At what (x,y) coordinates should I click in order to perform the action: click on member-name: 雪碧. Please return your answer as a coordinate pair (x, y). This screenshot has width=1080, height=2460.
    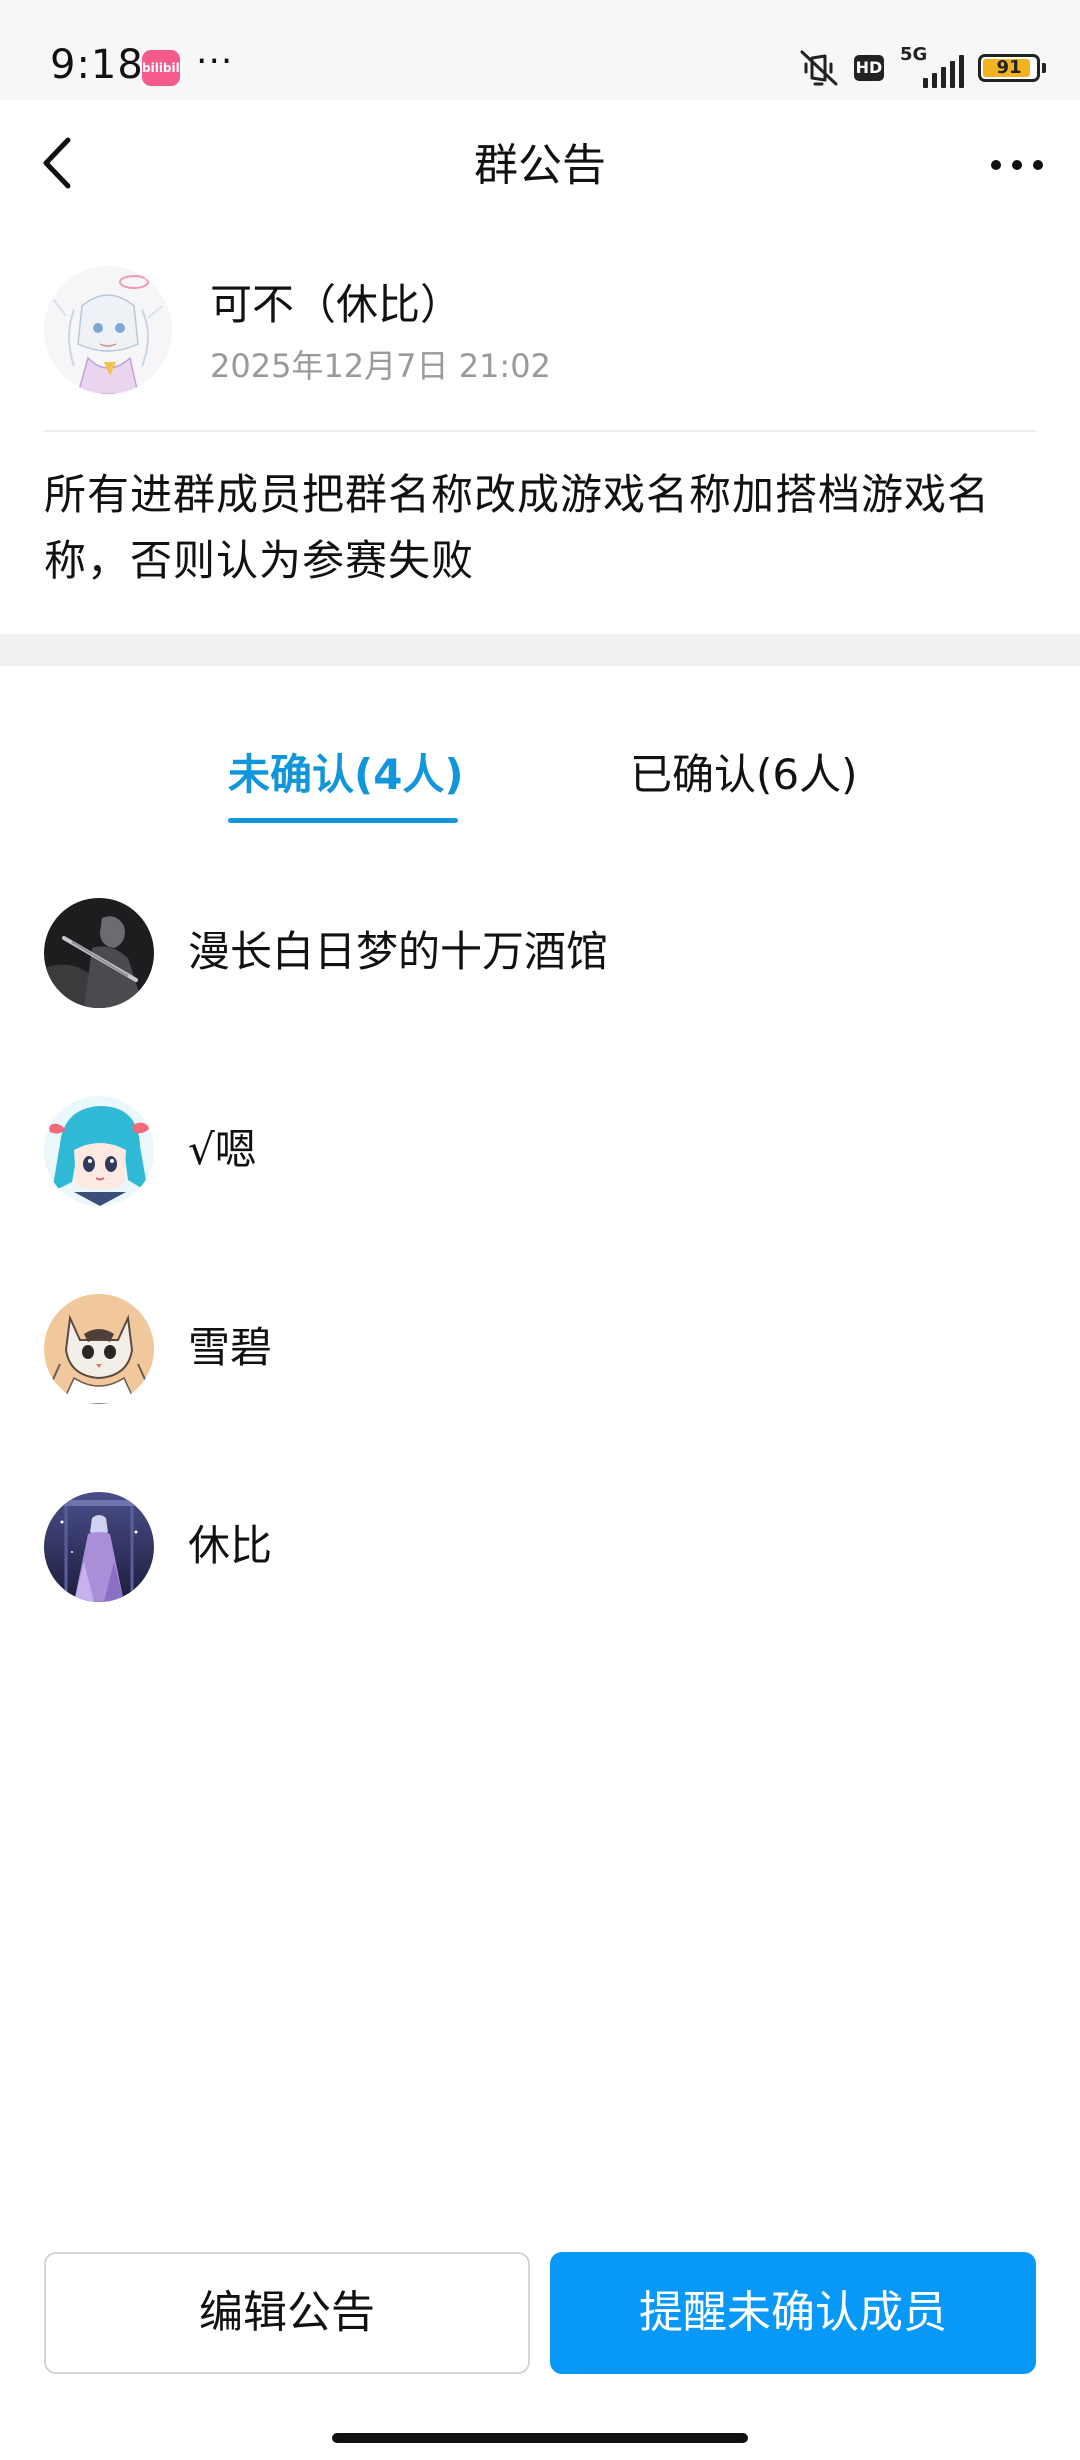
    Looking at the image, I should click on (230, 1347).